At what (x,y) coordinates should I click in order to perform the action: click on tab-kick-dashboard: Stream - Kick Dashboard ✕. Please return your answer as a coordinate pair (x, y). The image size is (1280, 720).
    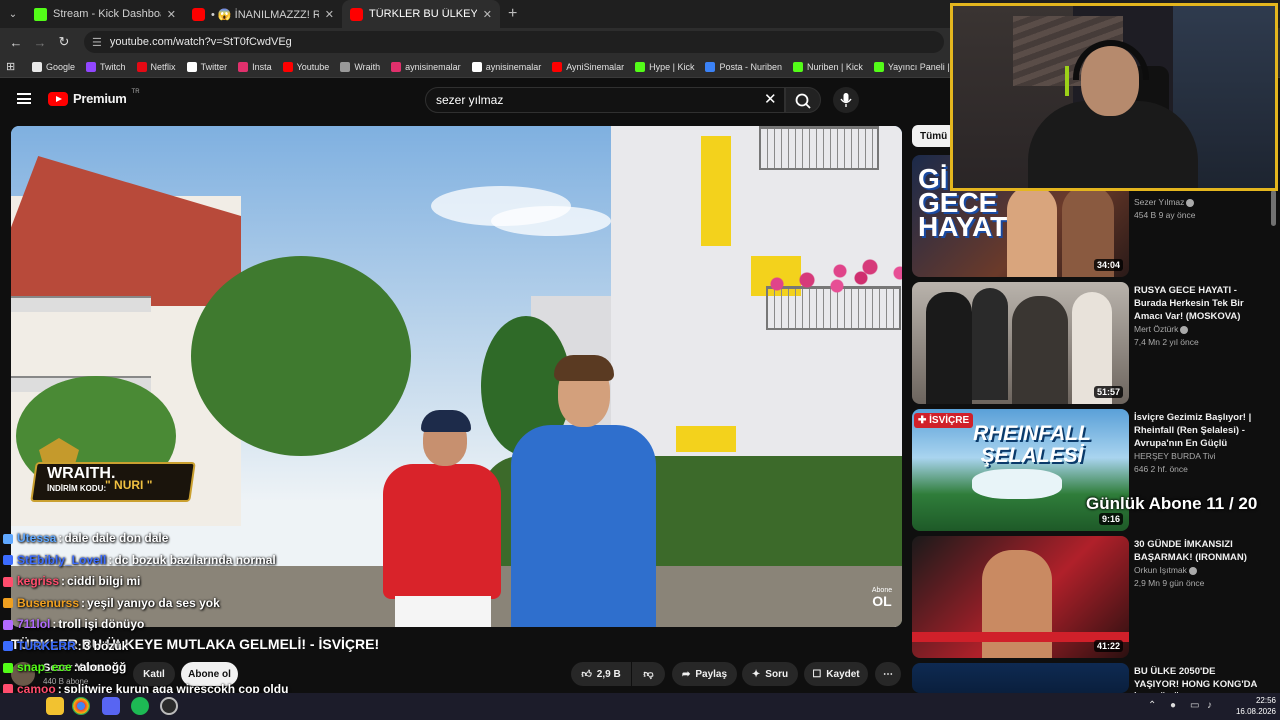
    Looking at the image, I should click on (105, 14).